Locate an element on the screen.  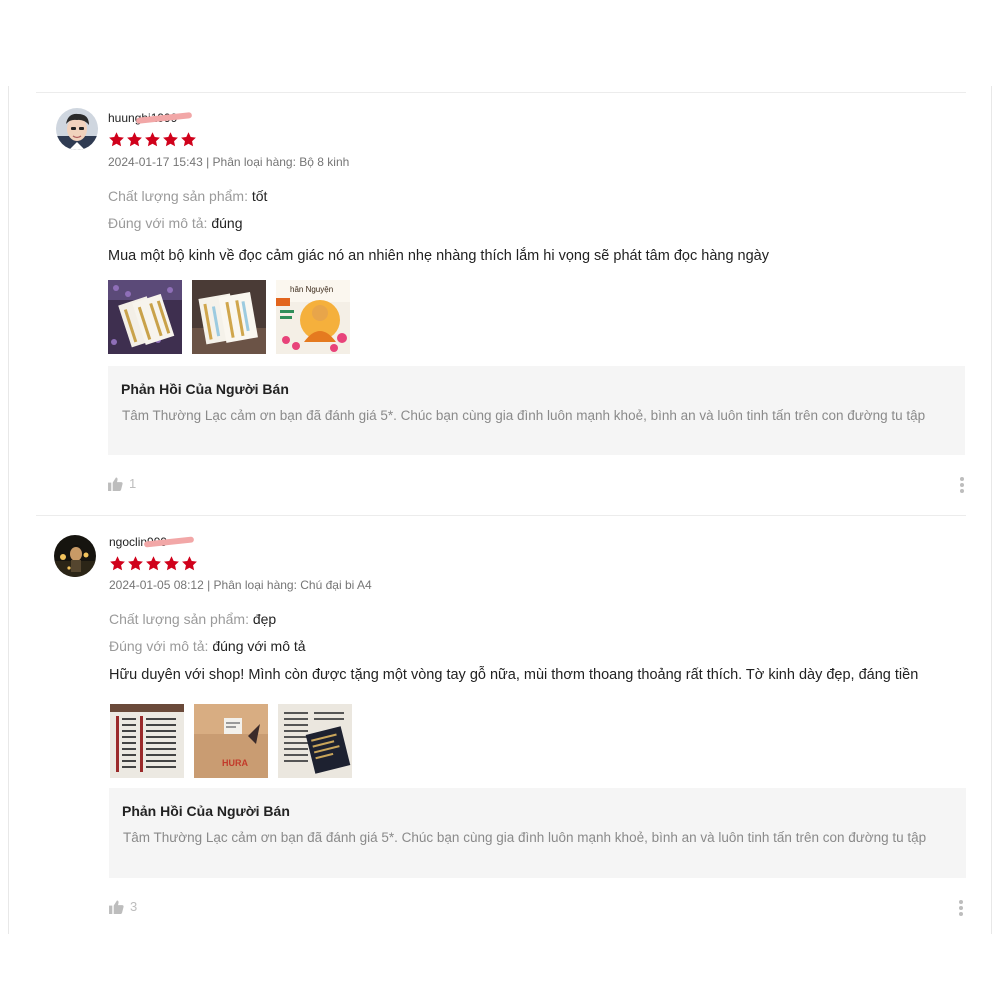
description-match-attribute: Đúng với mô tả: đúng is located at coordinates (175, 223).